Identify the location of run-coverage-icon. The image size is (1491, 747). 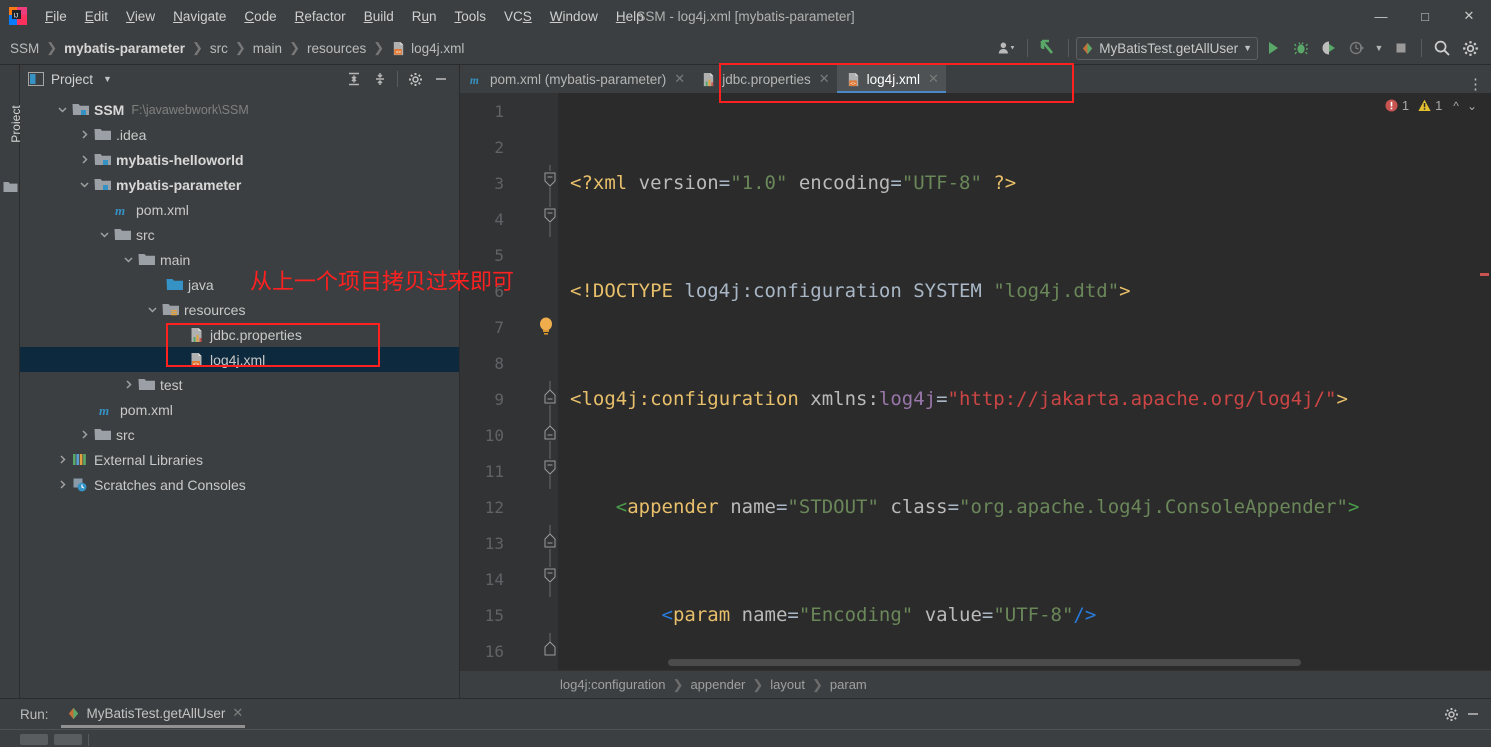
(1329, 48).